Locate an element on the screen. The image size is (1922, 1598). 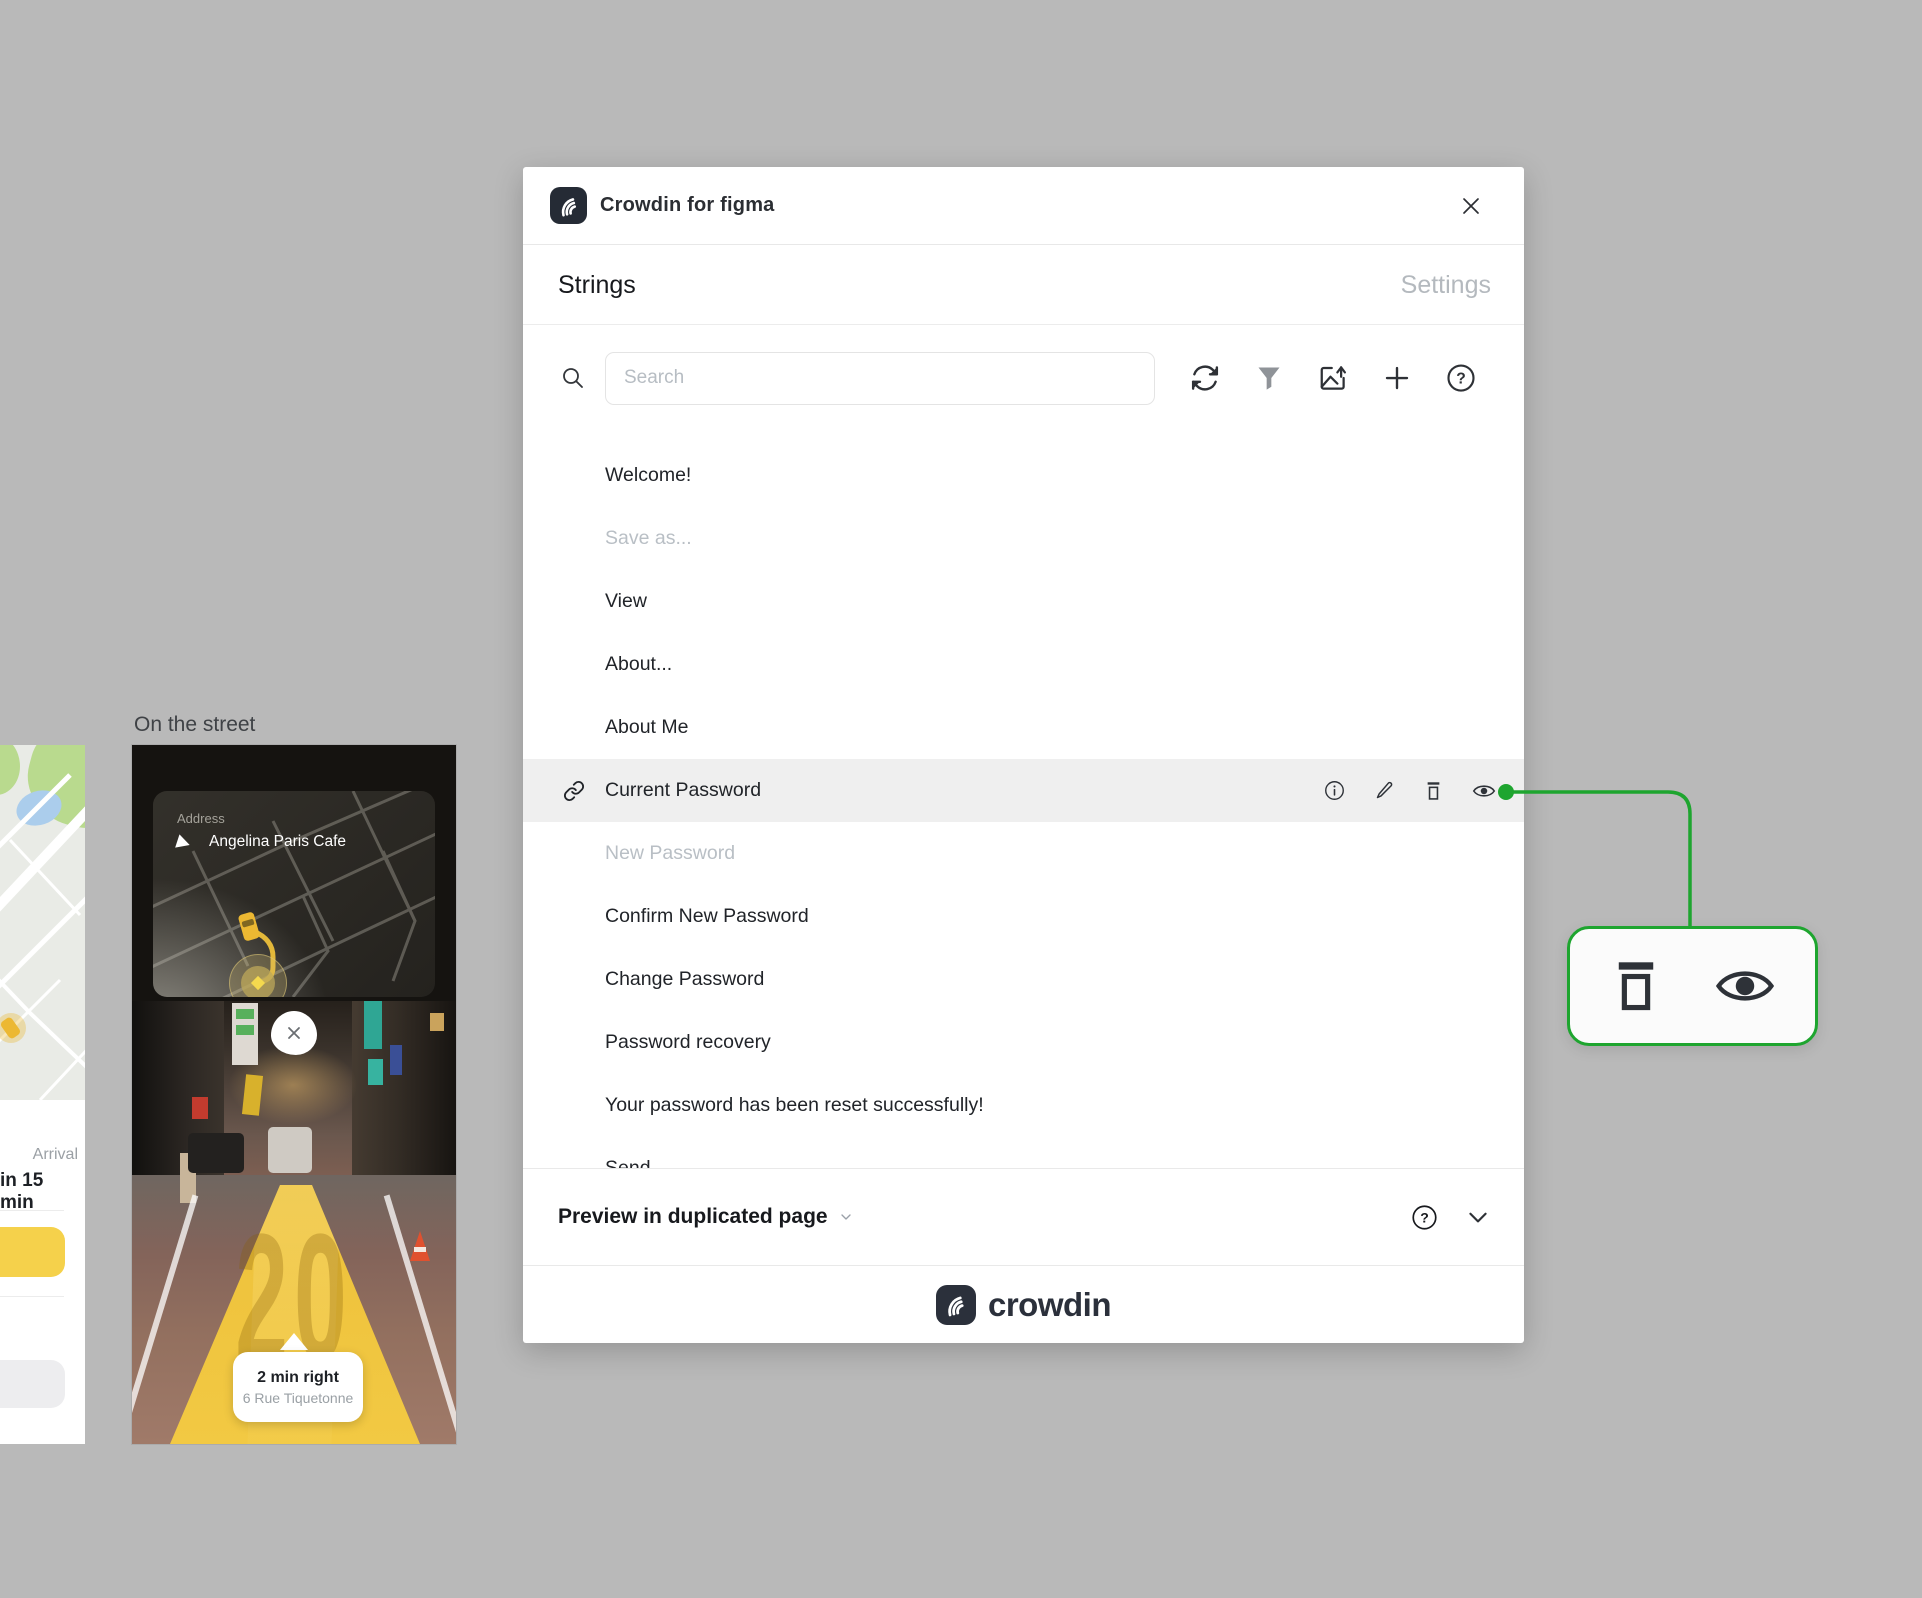
map-overlay: Address Angelina Paris Cafe is located at coordinates (294, 873).